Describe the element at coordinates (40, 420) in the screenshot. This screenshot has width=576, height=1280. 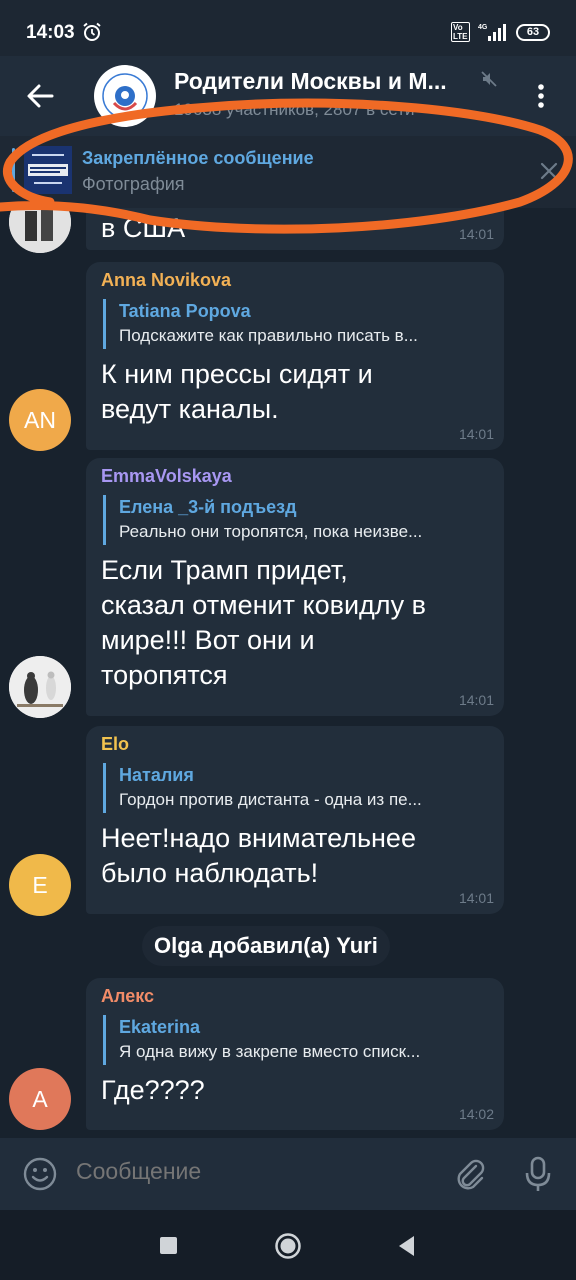
I see `avatar: AN` at that location.